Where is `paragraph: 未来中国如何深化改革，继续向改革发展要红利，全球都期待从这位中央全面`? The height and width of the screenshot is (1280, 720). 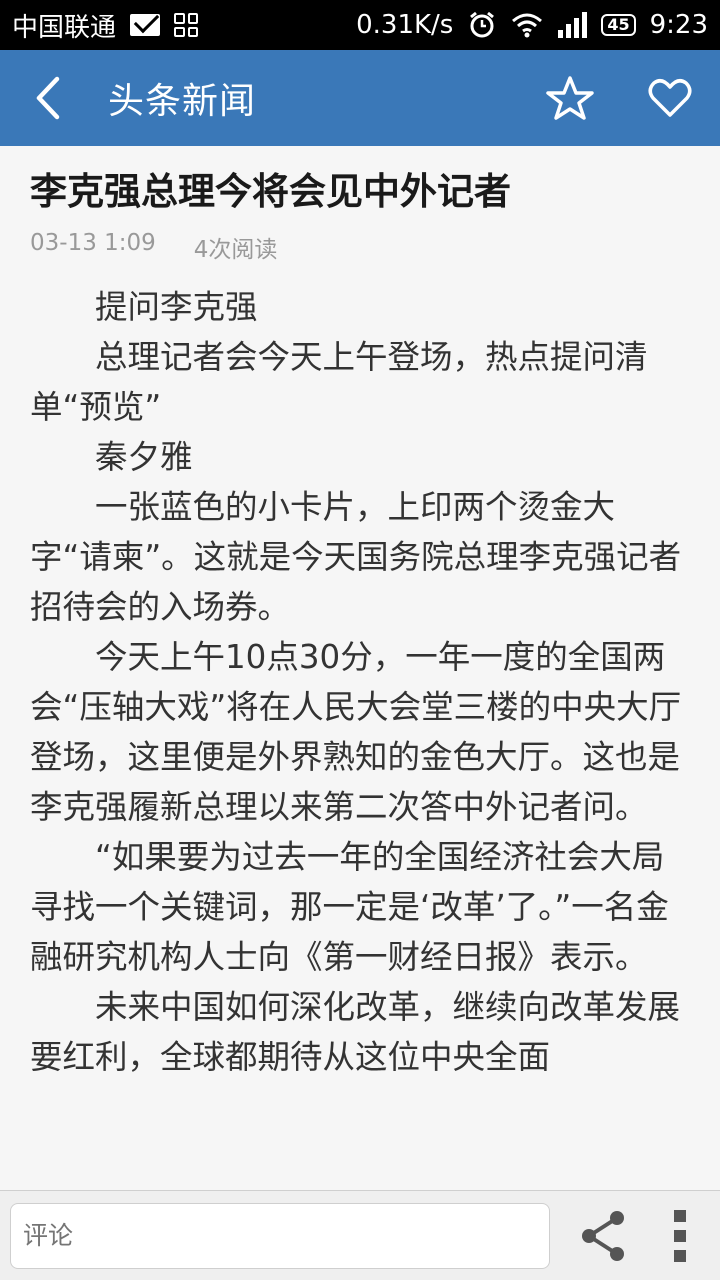 paragraph: 未来中国如何深化改革，继续向改革发展要红利，全球都期待从这位中央全面 is located at coordinates (355, 1032).